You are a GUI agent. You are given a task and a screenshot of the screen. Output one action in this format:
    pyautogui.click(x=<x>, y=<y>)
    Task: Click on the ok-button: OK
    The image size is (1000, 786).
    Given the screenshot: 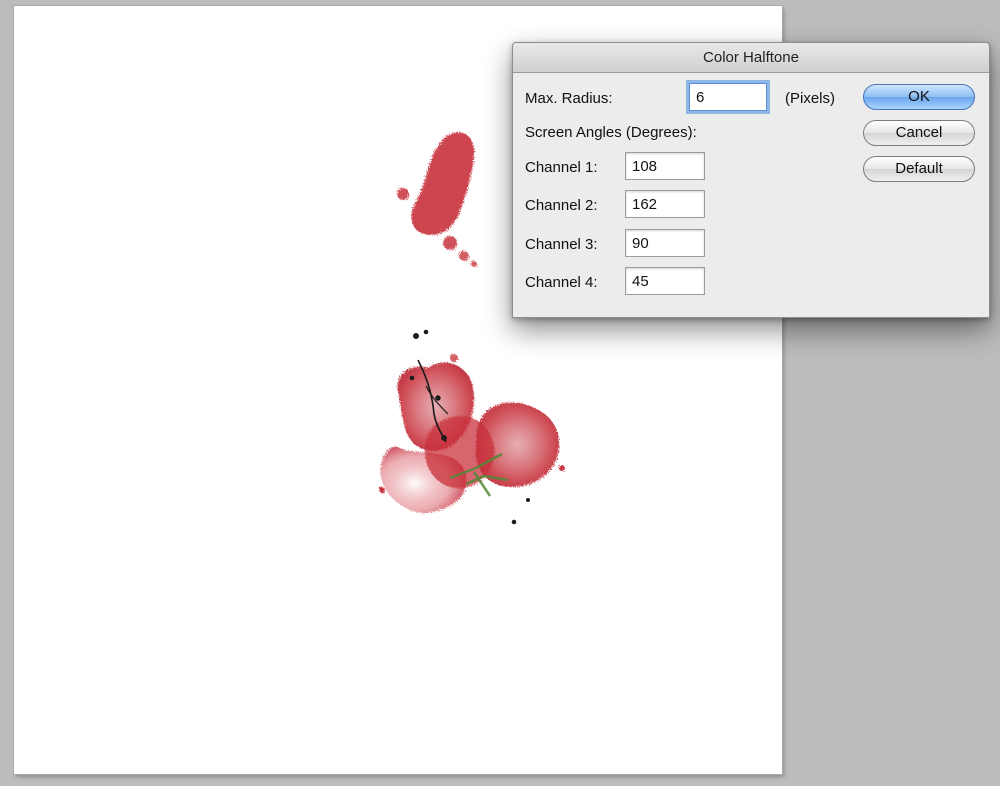 What is the action you would take?
    pyautogui.click(x=919, y=97)
    